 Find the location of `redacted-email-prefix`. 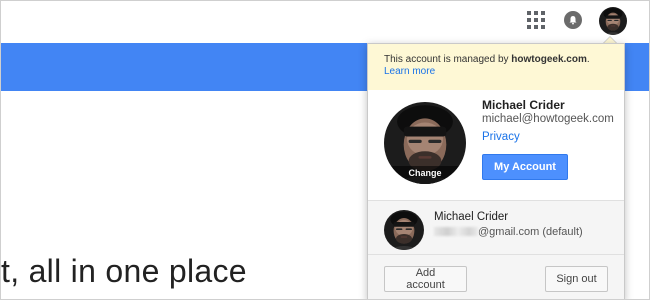

redacted-email-prefix is located at coordinates (456, 231).